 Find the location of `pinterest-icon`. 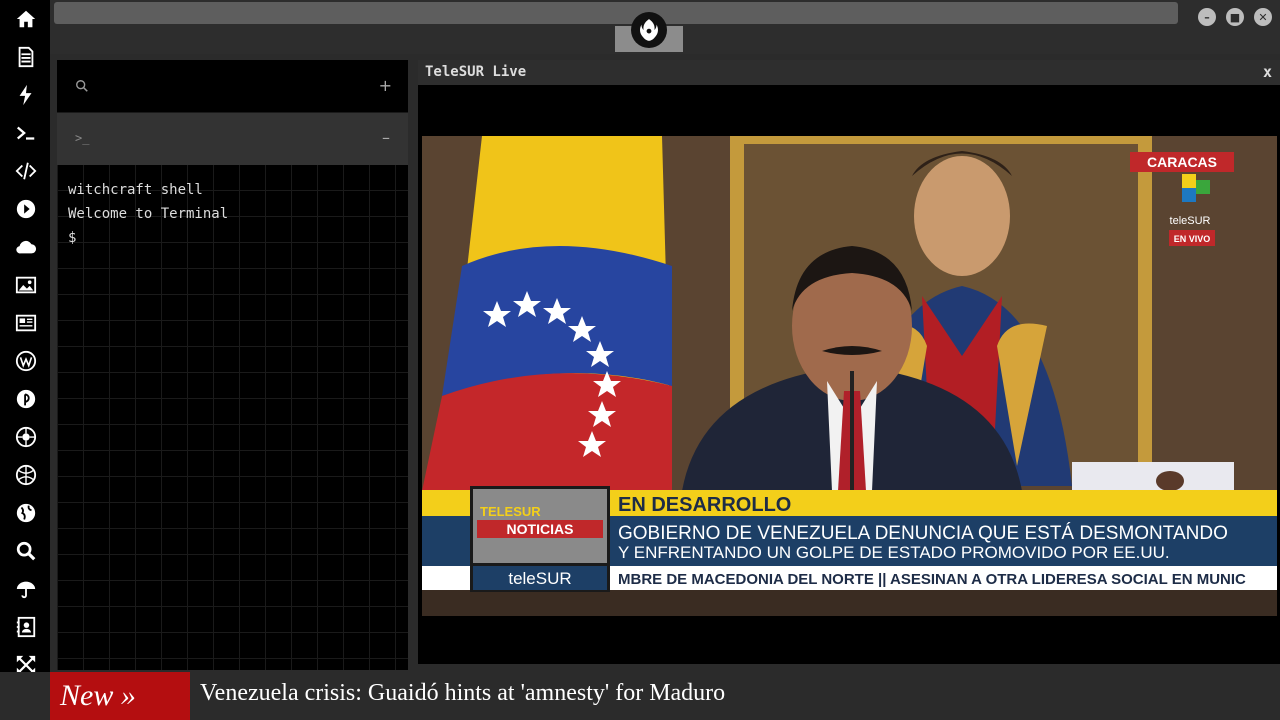

pinterest-icon is located at coordinates (26, 399).